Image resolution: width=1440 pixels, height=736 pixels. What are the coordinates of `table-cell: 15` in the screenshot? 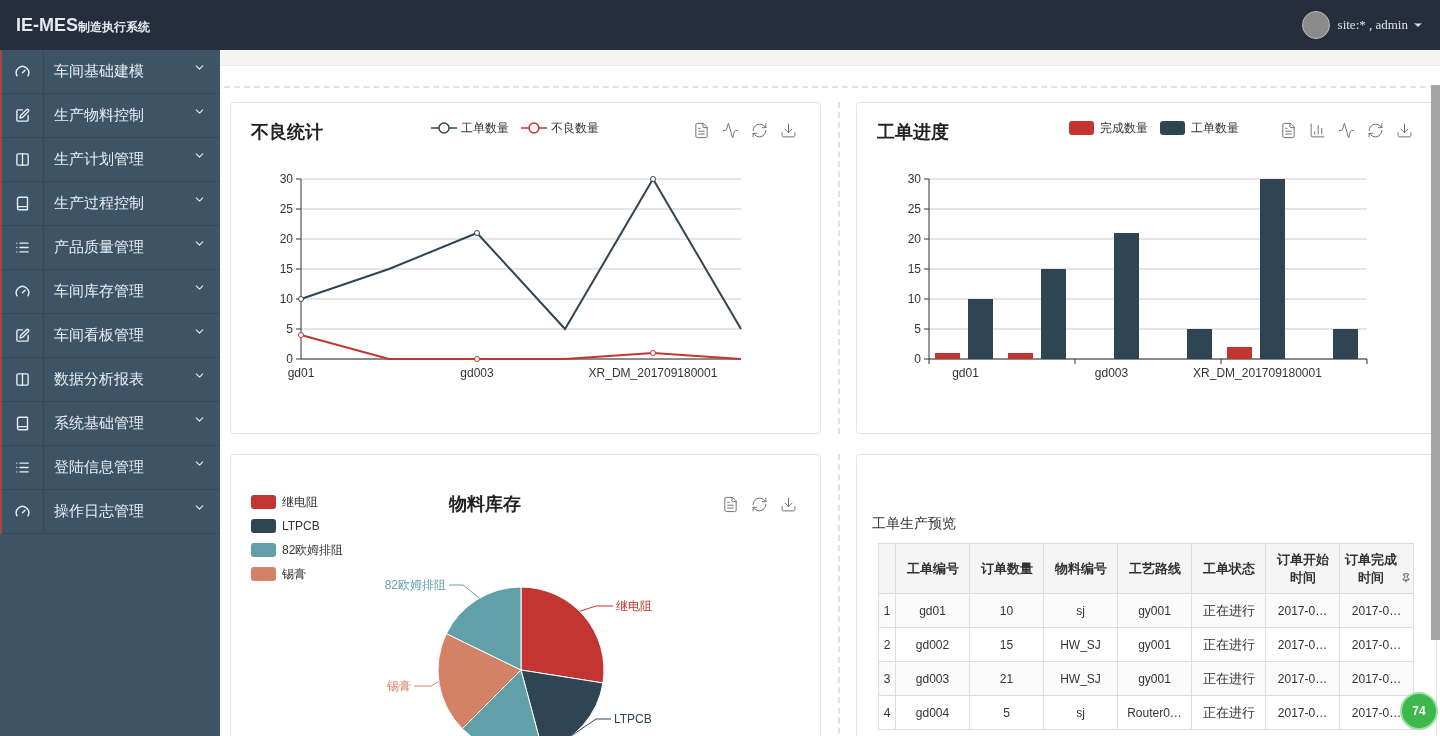 It's located at (1006, 644).